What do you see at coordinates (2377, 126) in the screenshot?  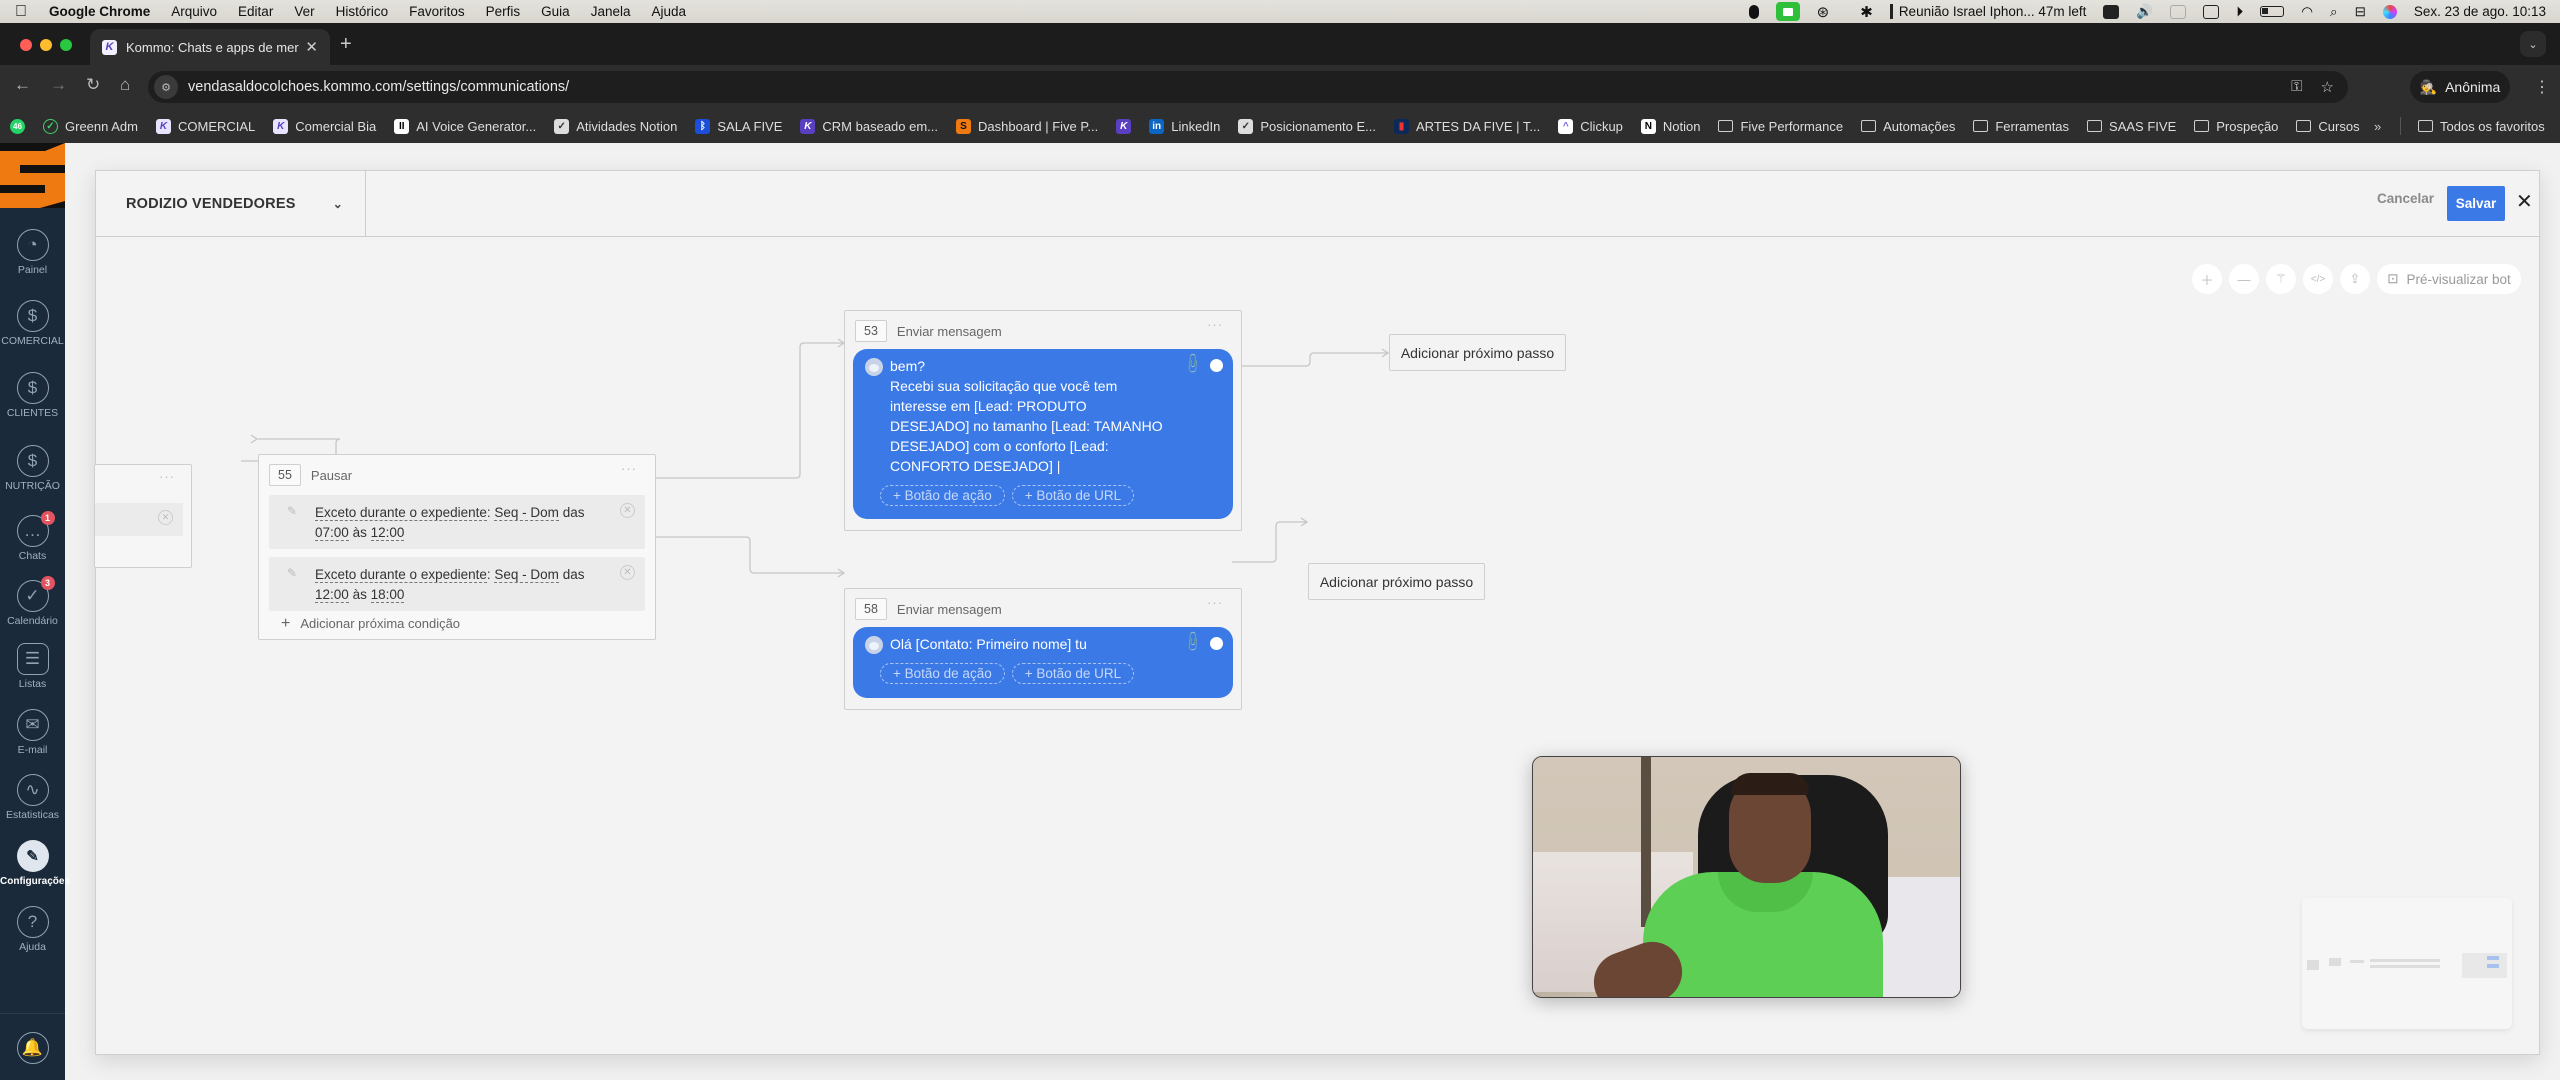 I see `bookmarks-overflow-button: »` at bounding box center [2377, 126].